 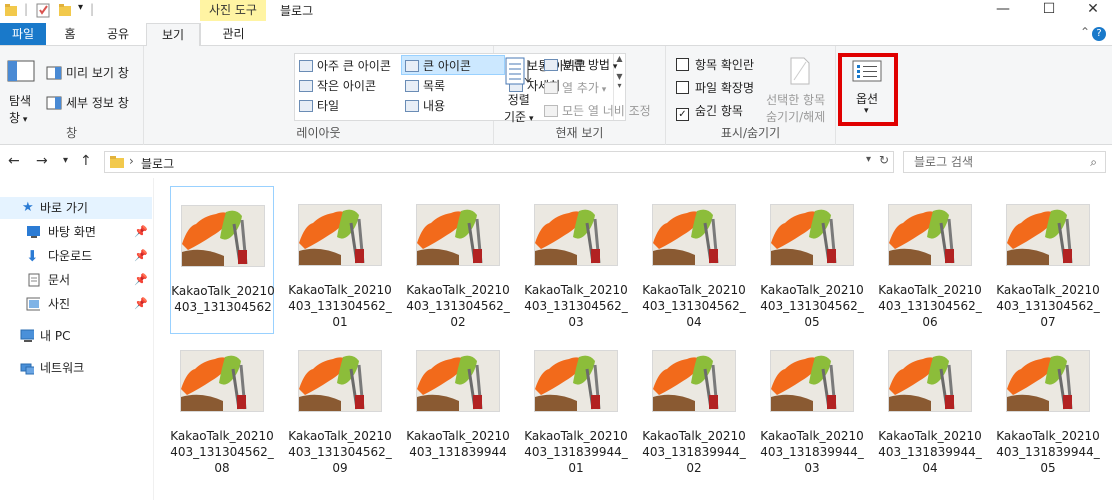 What do you see at coordinates (306, 106) in the screenshot?
I see `tiles-icon` at bounding box center [306, 106].